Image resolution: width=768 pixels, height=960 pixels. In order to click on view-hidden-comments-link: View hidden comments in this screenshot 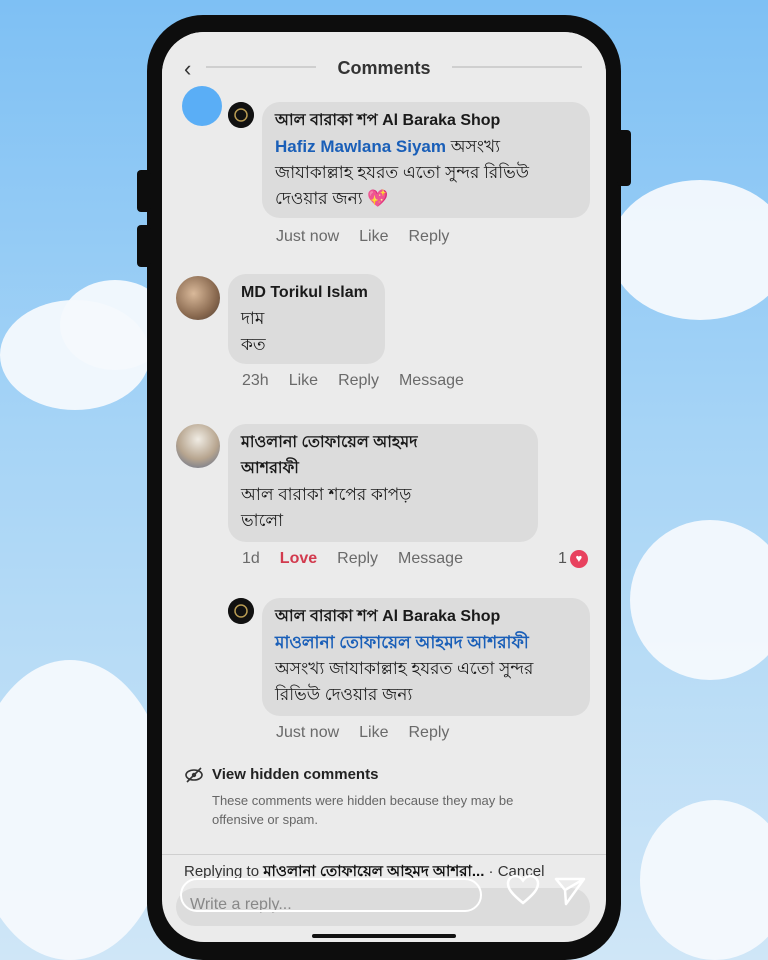, I will do `click(384, 774)`.